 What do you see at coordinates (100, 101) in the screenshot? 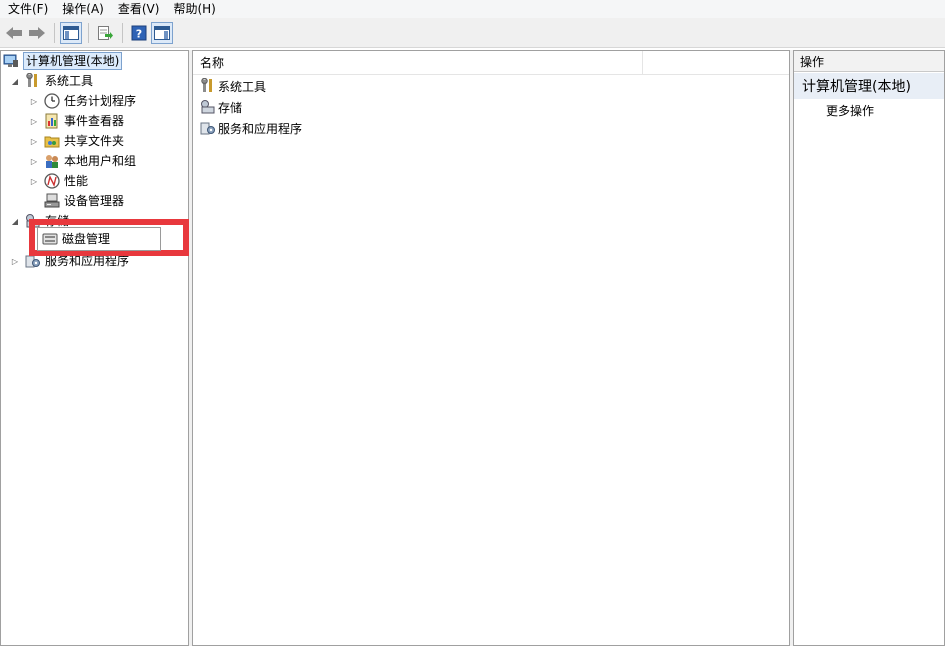
I see `tree-label: 任务计划程序` at bounding box center [100, 101].